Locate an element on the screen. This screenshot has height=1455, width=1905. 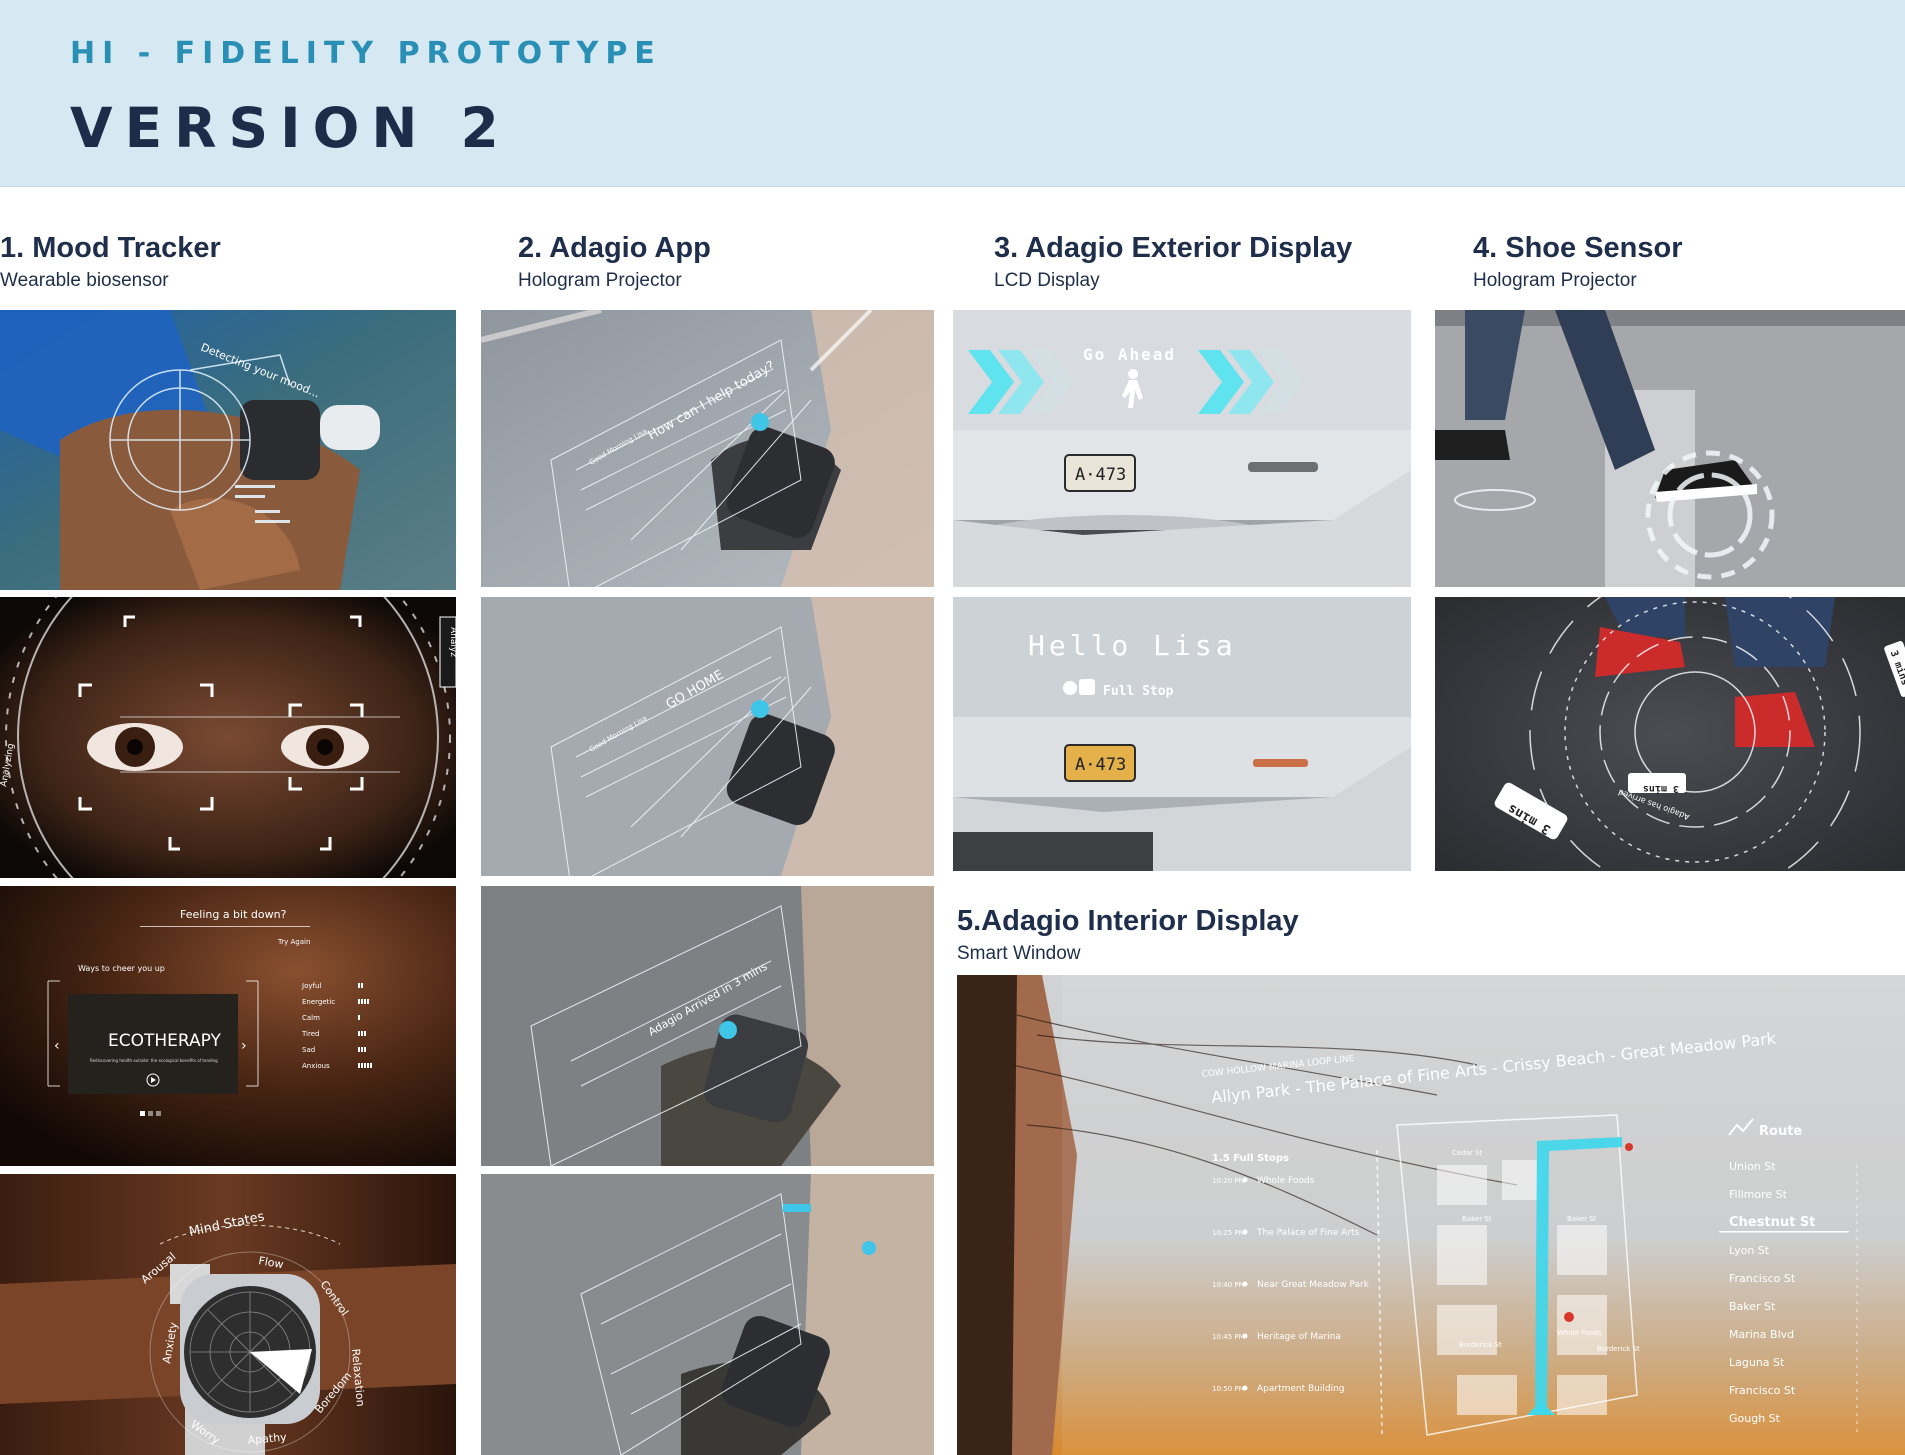
mood-item-joyful: Joyful is located at coordinates (311, 986).